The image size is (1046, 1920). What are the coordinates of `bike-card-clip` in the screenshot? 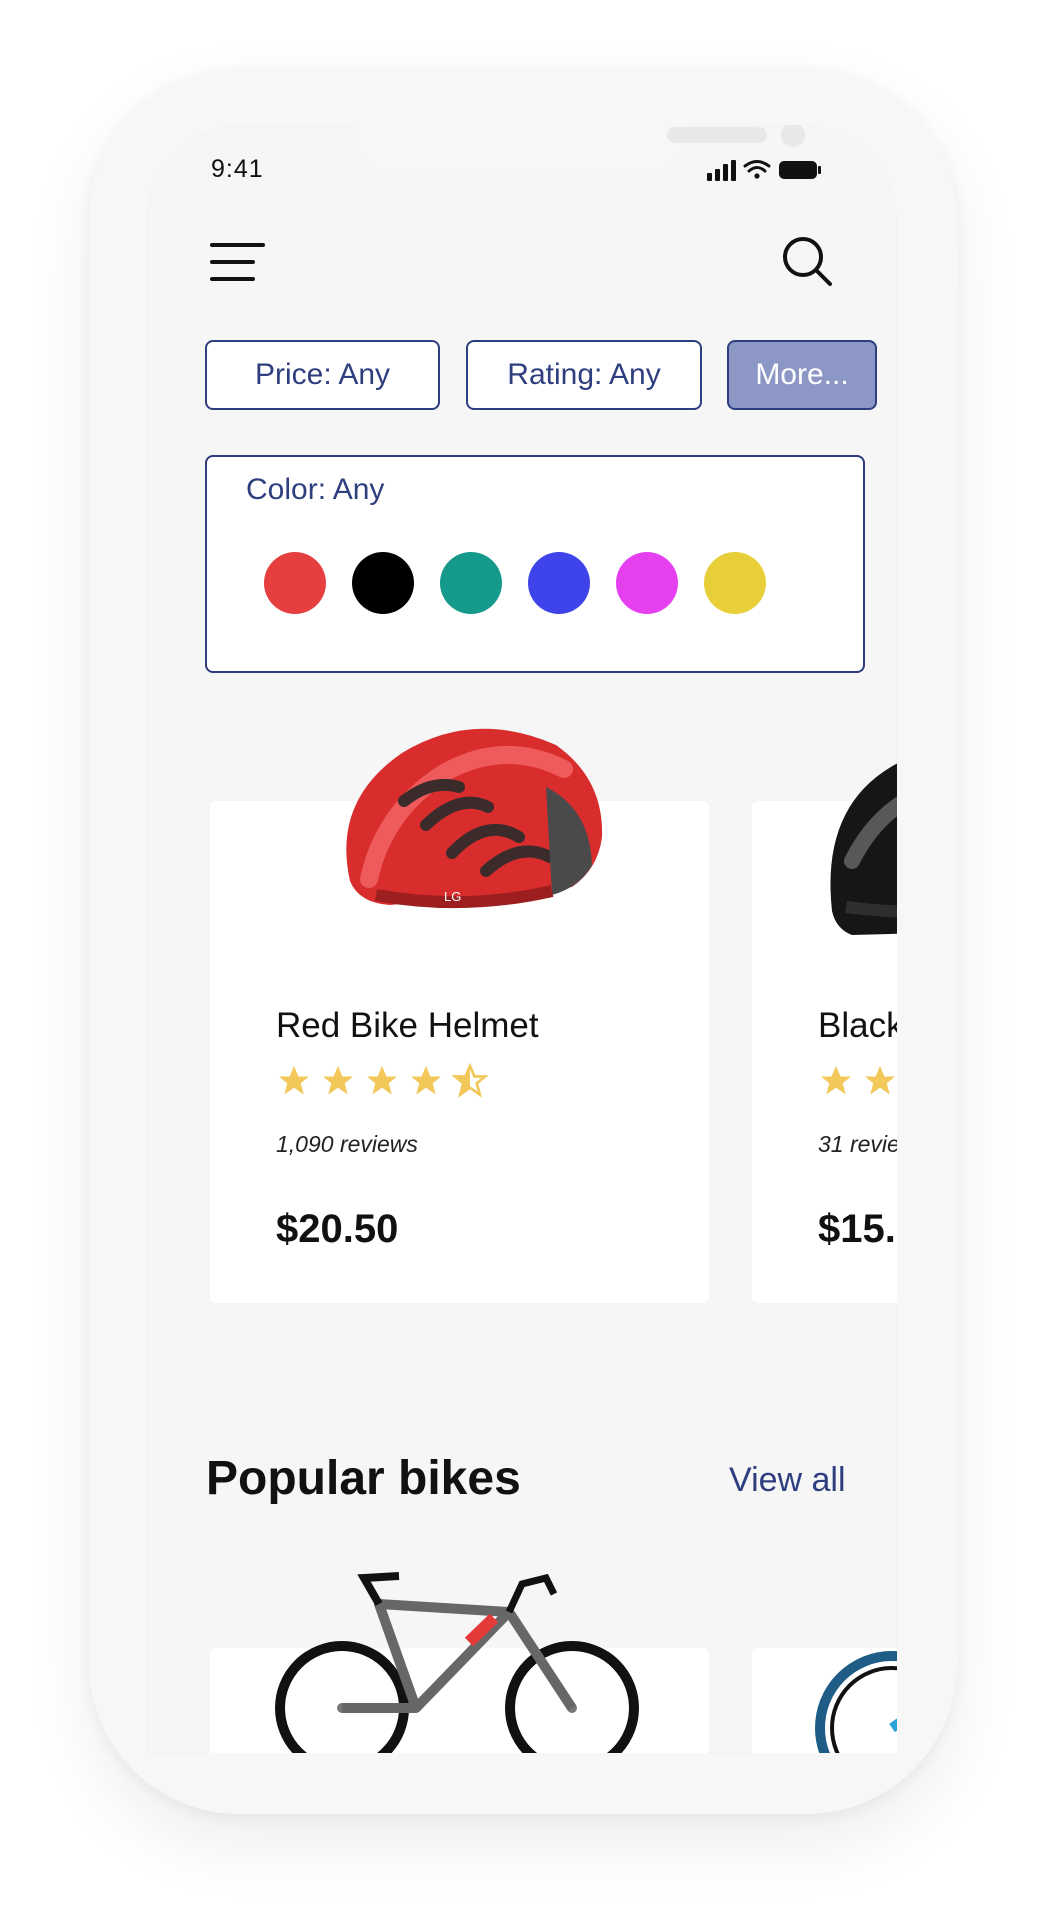 It's located at (824, 1700).